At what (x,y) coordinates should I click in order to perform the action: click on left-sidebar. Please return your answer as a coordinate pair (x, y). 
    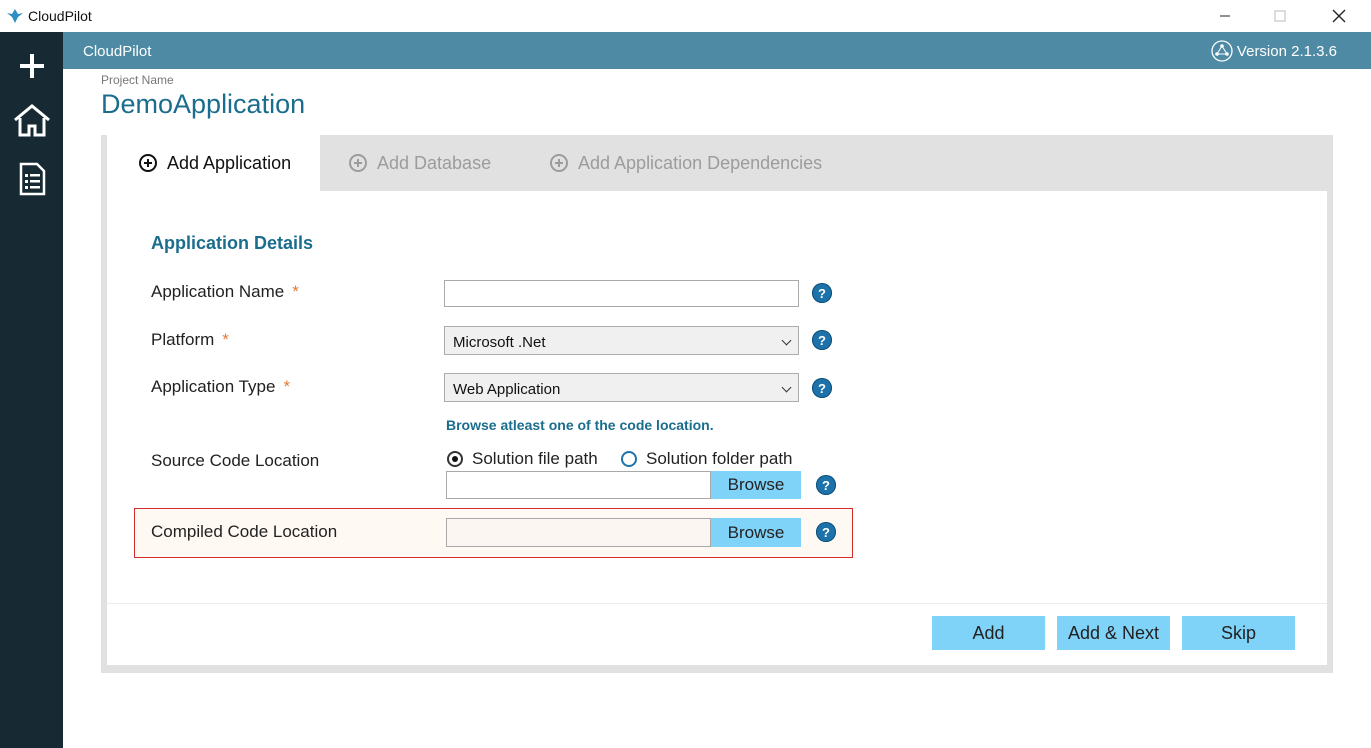
    Looking at the image, I should click on (31, 390).